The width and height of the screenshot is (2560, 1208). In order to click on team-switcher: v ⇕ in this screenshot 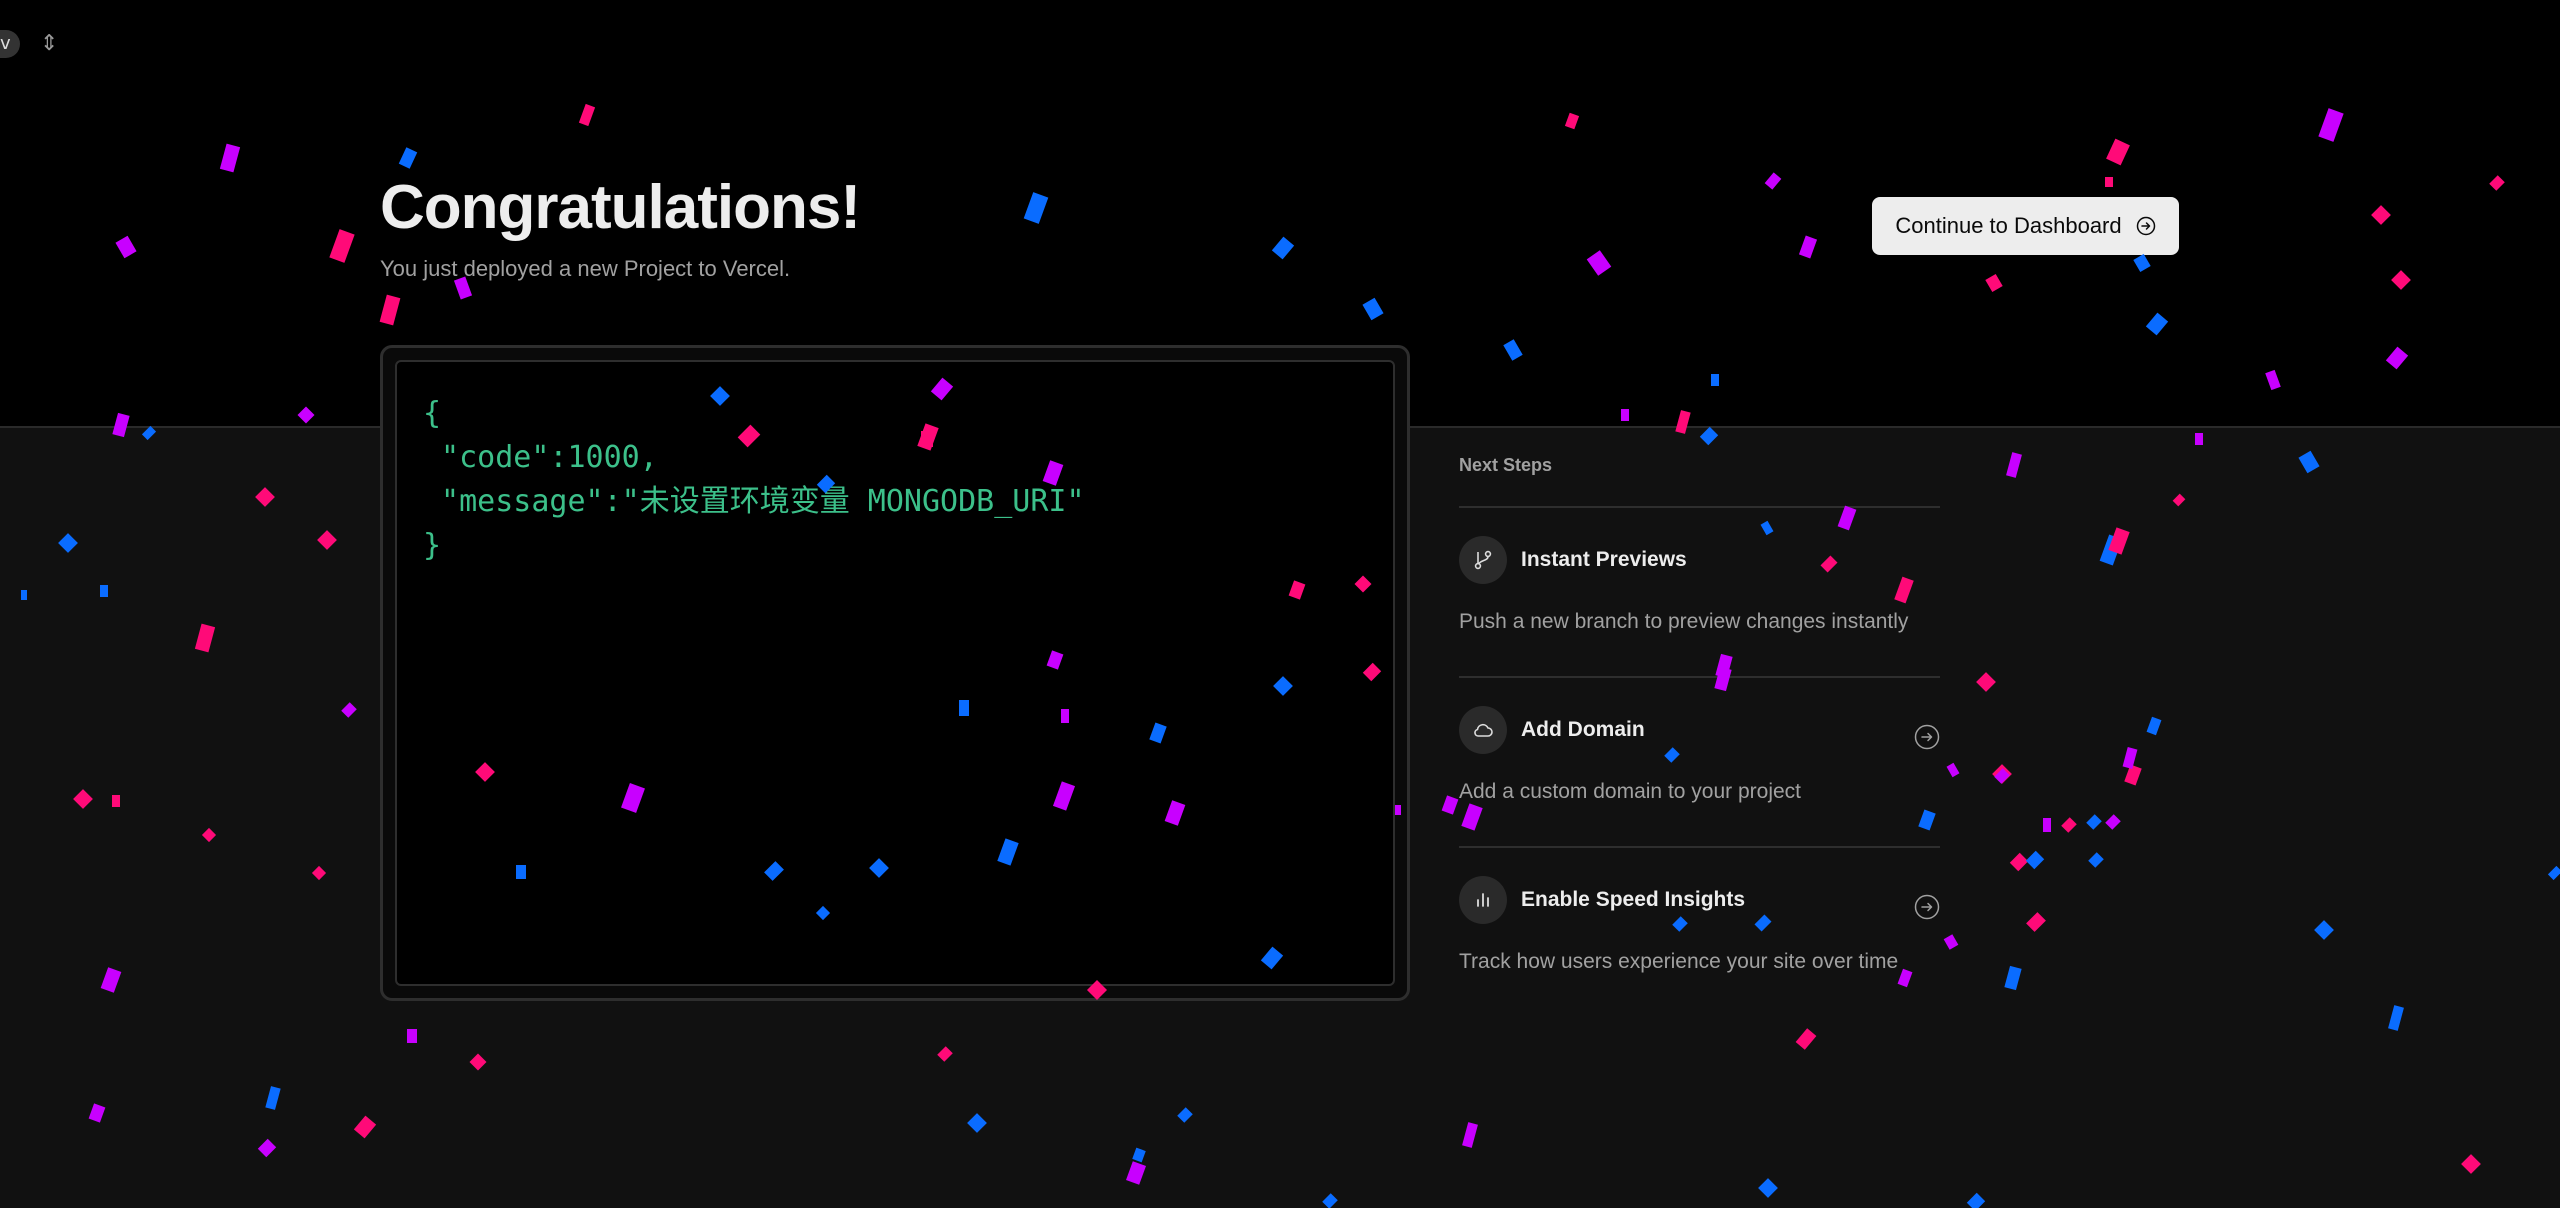, I will do `click(29, 44)`.